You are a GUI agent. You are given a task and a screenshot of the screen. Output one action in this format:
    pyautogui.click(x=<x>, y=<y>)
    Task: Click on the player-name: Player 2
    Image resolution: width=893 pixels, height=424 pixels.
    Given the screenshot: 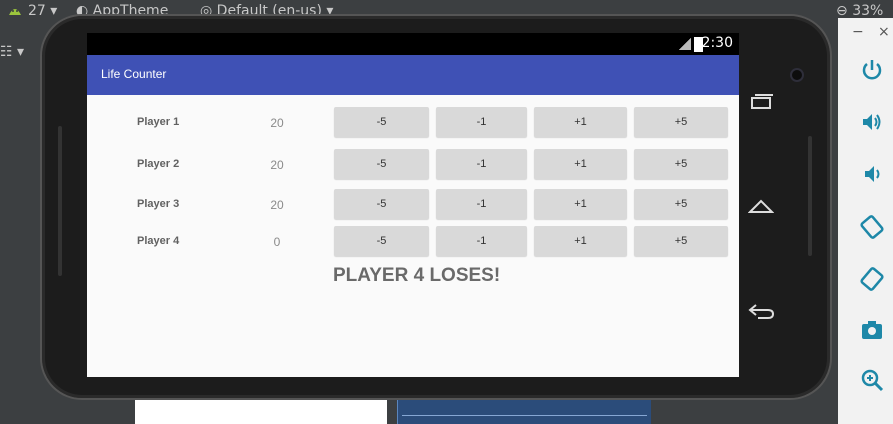 What is the action you would take?
    pyautogui.click(x=158, y=164)
    